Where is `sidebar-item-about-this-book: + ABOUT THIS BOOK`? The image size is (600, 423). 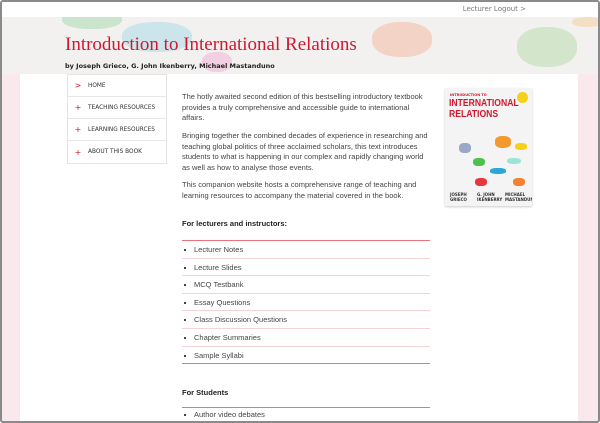 sidebar-item-about-this-book: + ABOUT THIS BOOK is located at coordinates (117, 152).